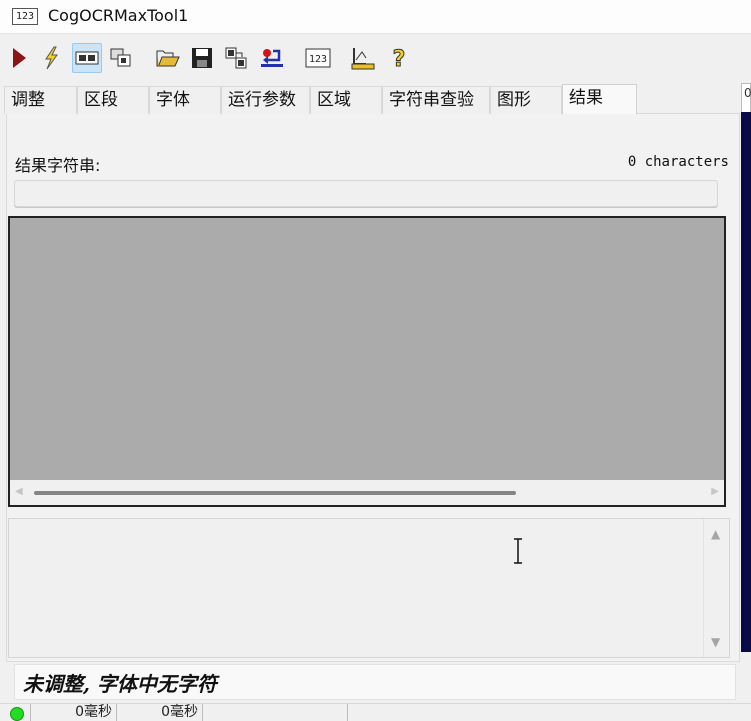  What do you see at coordinates (58, 165) in the screenshot?
I see `result-string-label: 结果字符串:` at bounding box center [58, 165].